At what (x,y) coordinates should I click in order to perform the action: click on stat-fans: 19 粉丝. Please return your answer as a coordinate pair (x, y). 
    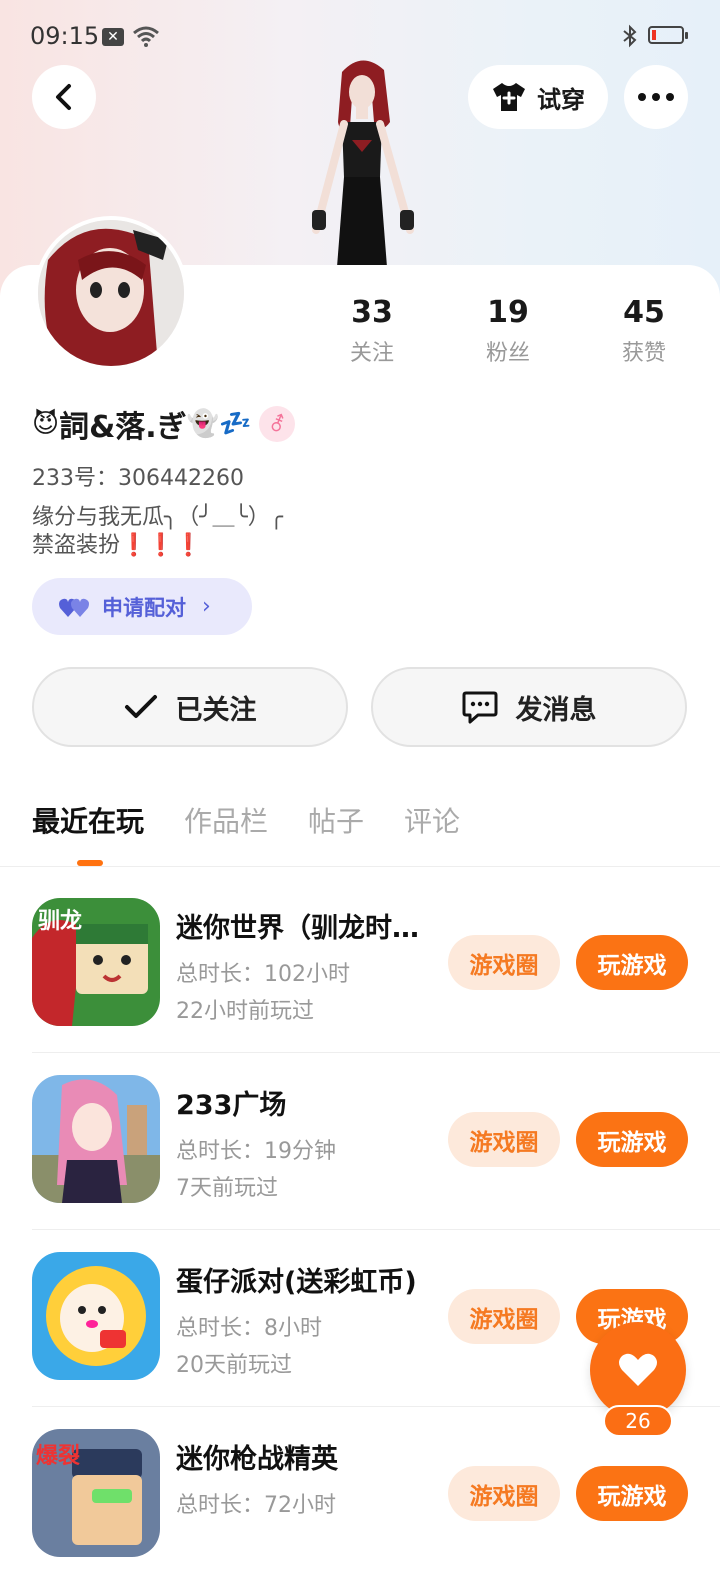
    Looking at the image, I should click on (508, 331).